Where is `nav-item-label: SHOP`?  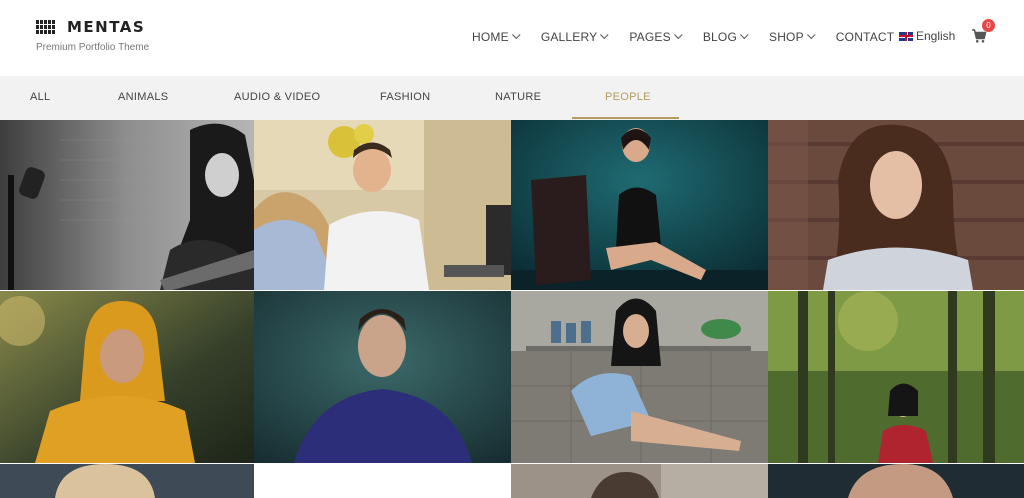
nav-item-label: SHOP is located at coordinates (786, 37).